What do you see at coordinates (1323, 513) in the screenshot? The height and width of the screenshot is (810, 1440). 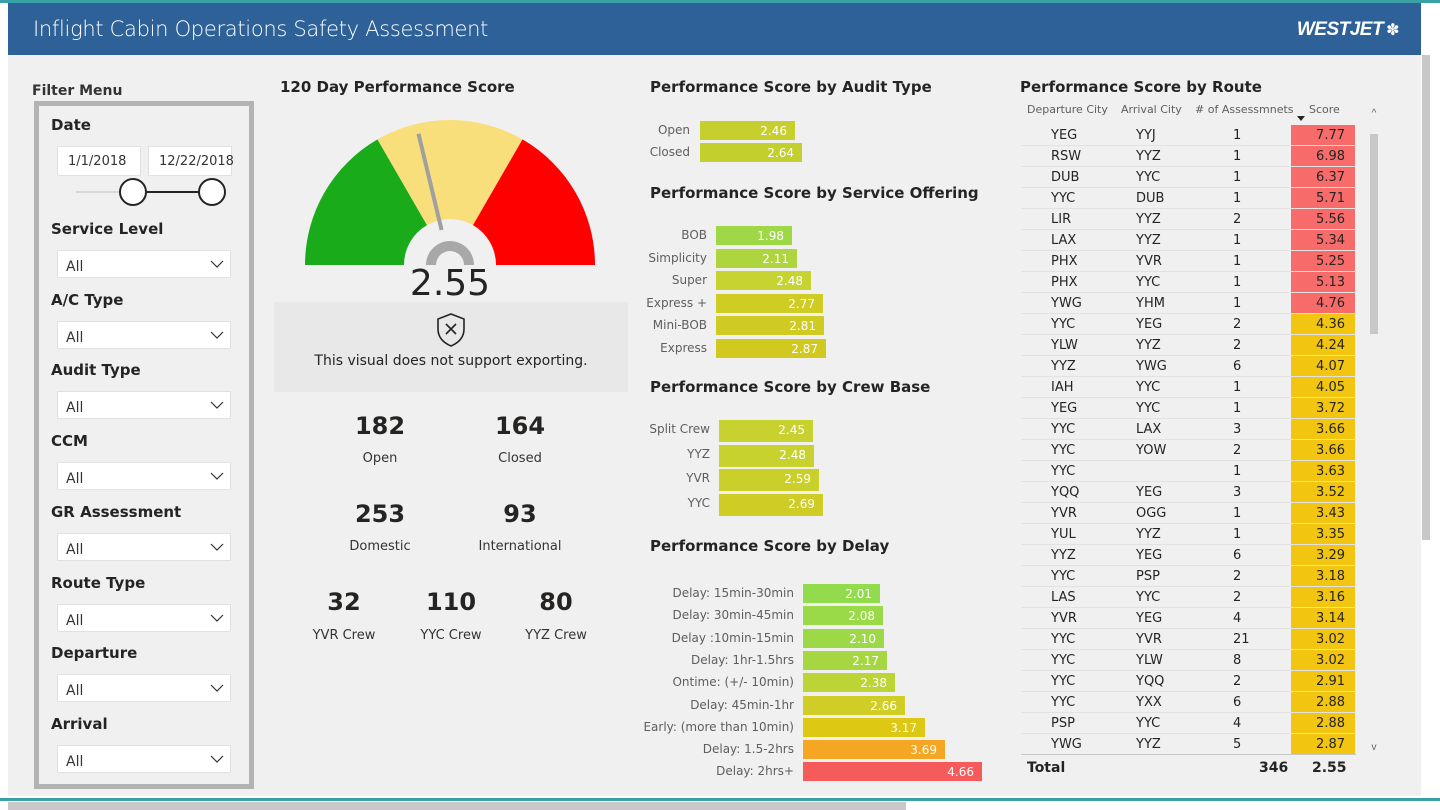 I see `score-cell: 3.43` at bounding box center [1323, 513].